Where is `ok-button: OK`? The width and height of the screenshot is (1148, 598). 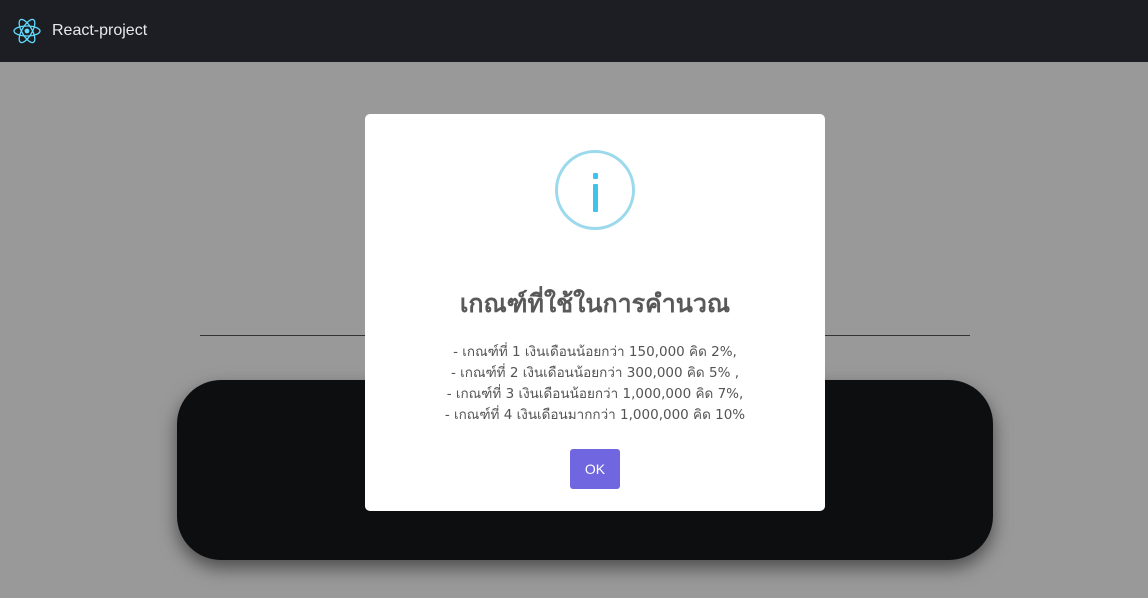 ok-button: OK is located at coordinates (595, 469).